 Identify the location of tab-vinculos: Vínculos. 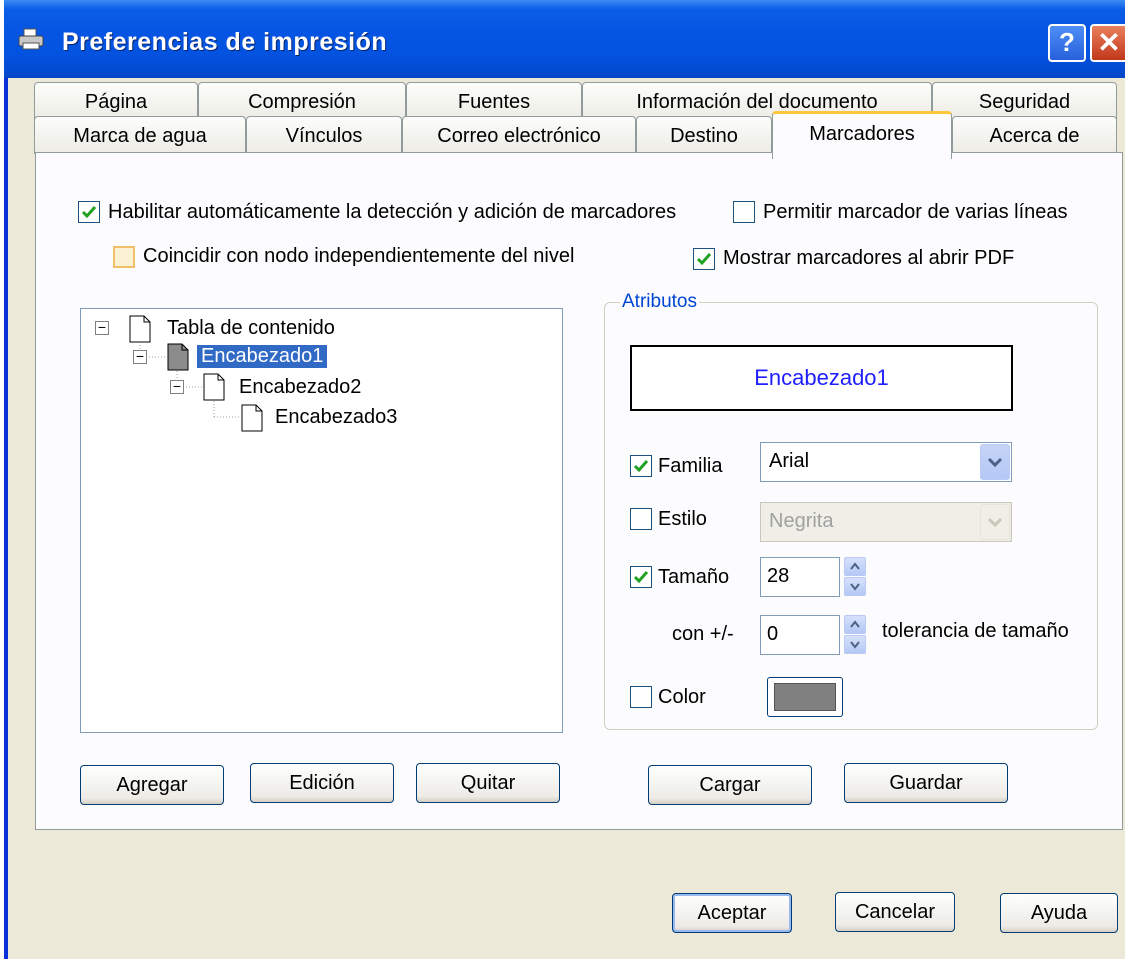
(324, 135).